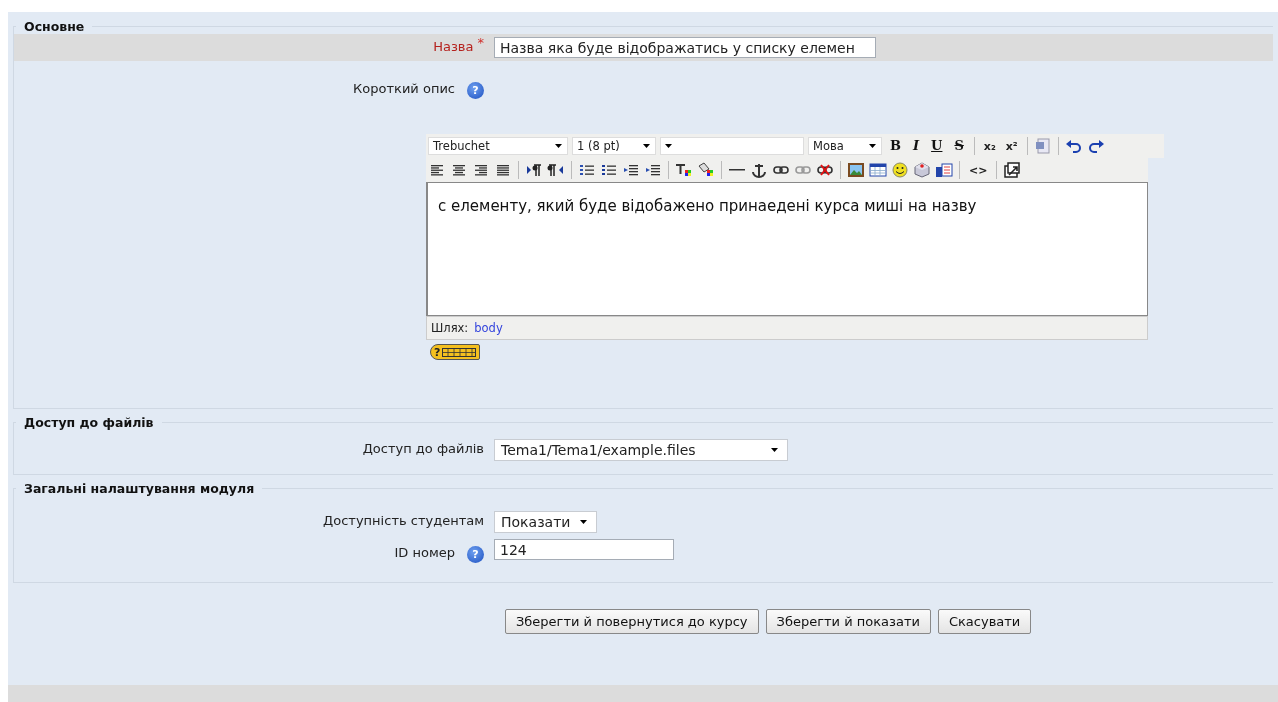  Describe the element at coordinates (916, 146) in the screenshot. I see `format-button: I` at that location.